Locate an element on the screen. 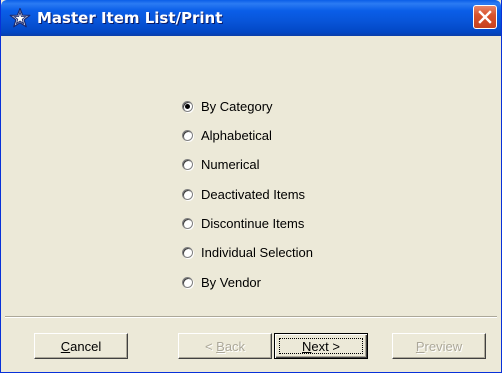 Image resolution: width=502 pixels, height=373 pixels. next-mnemonic: N is located at coordinates (307, 346).